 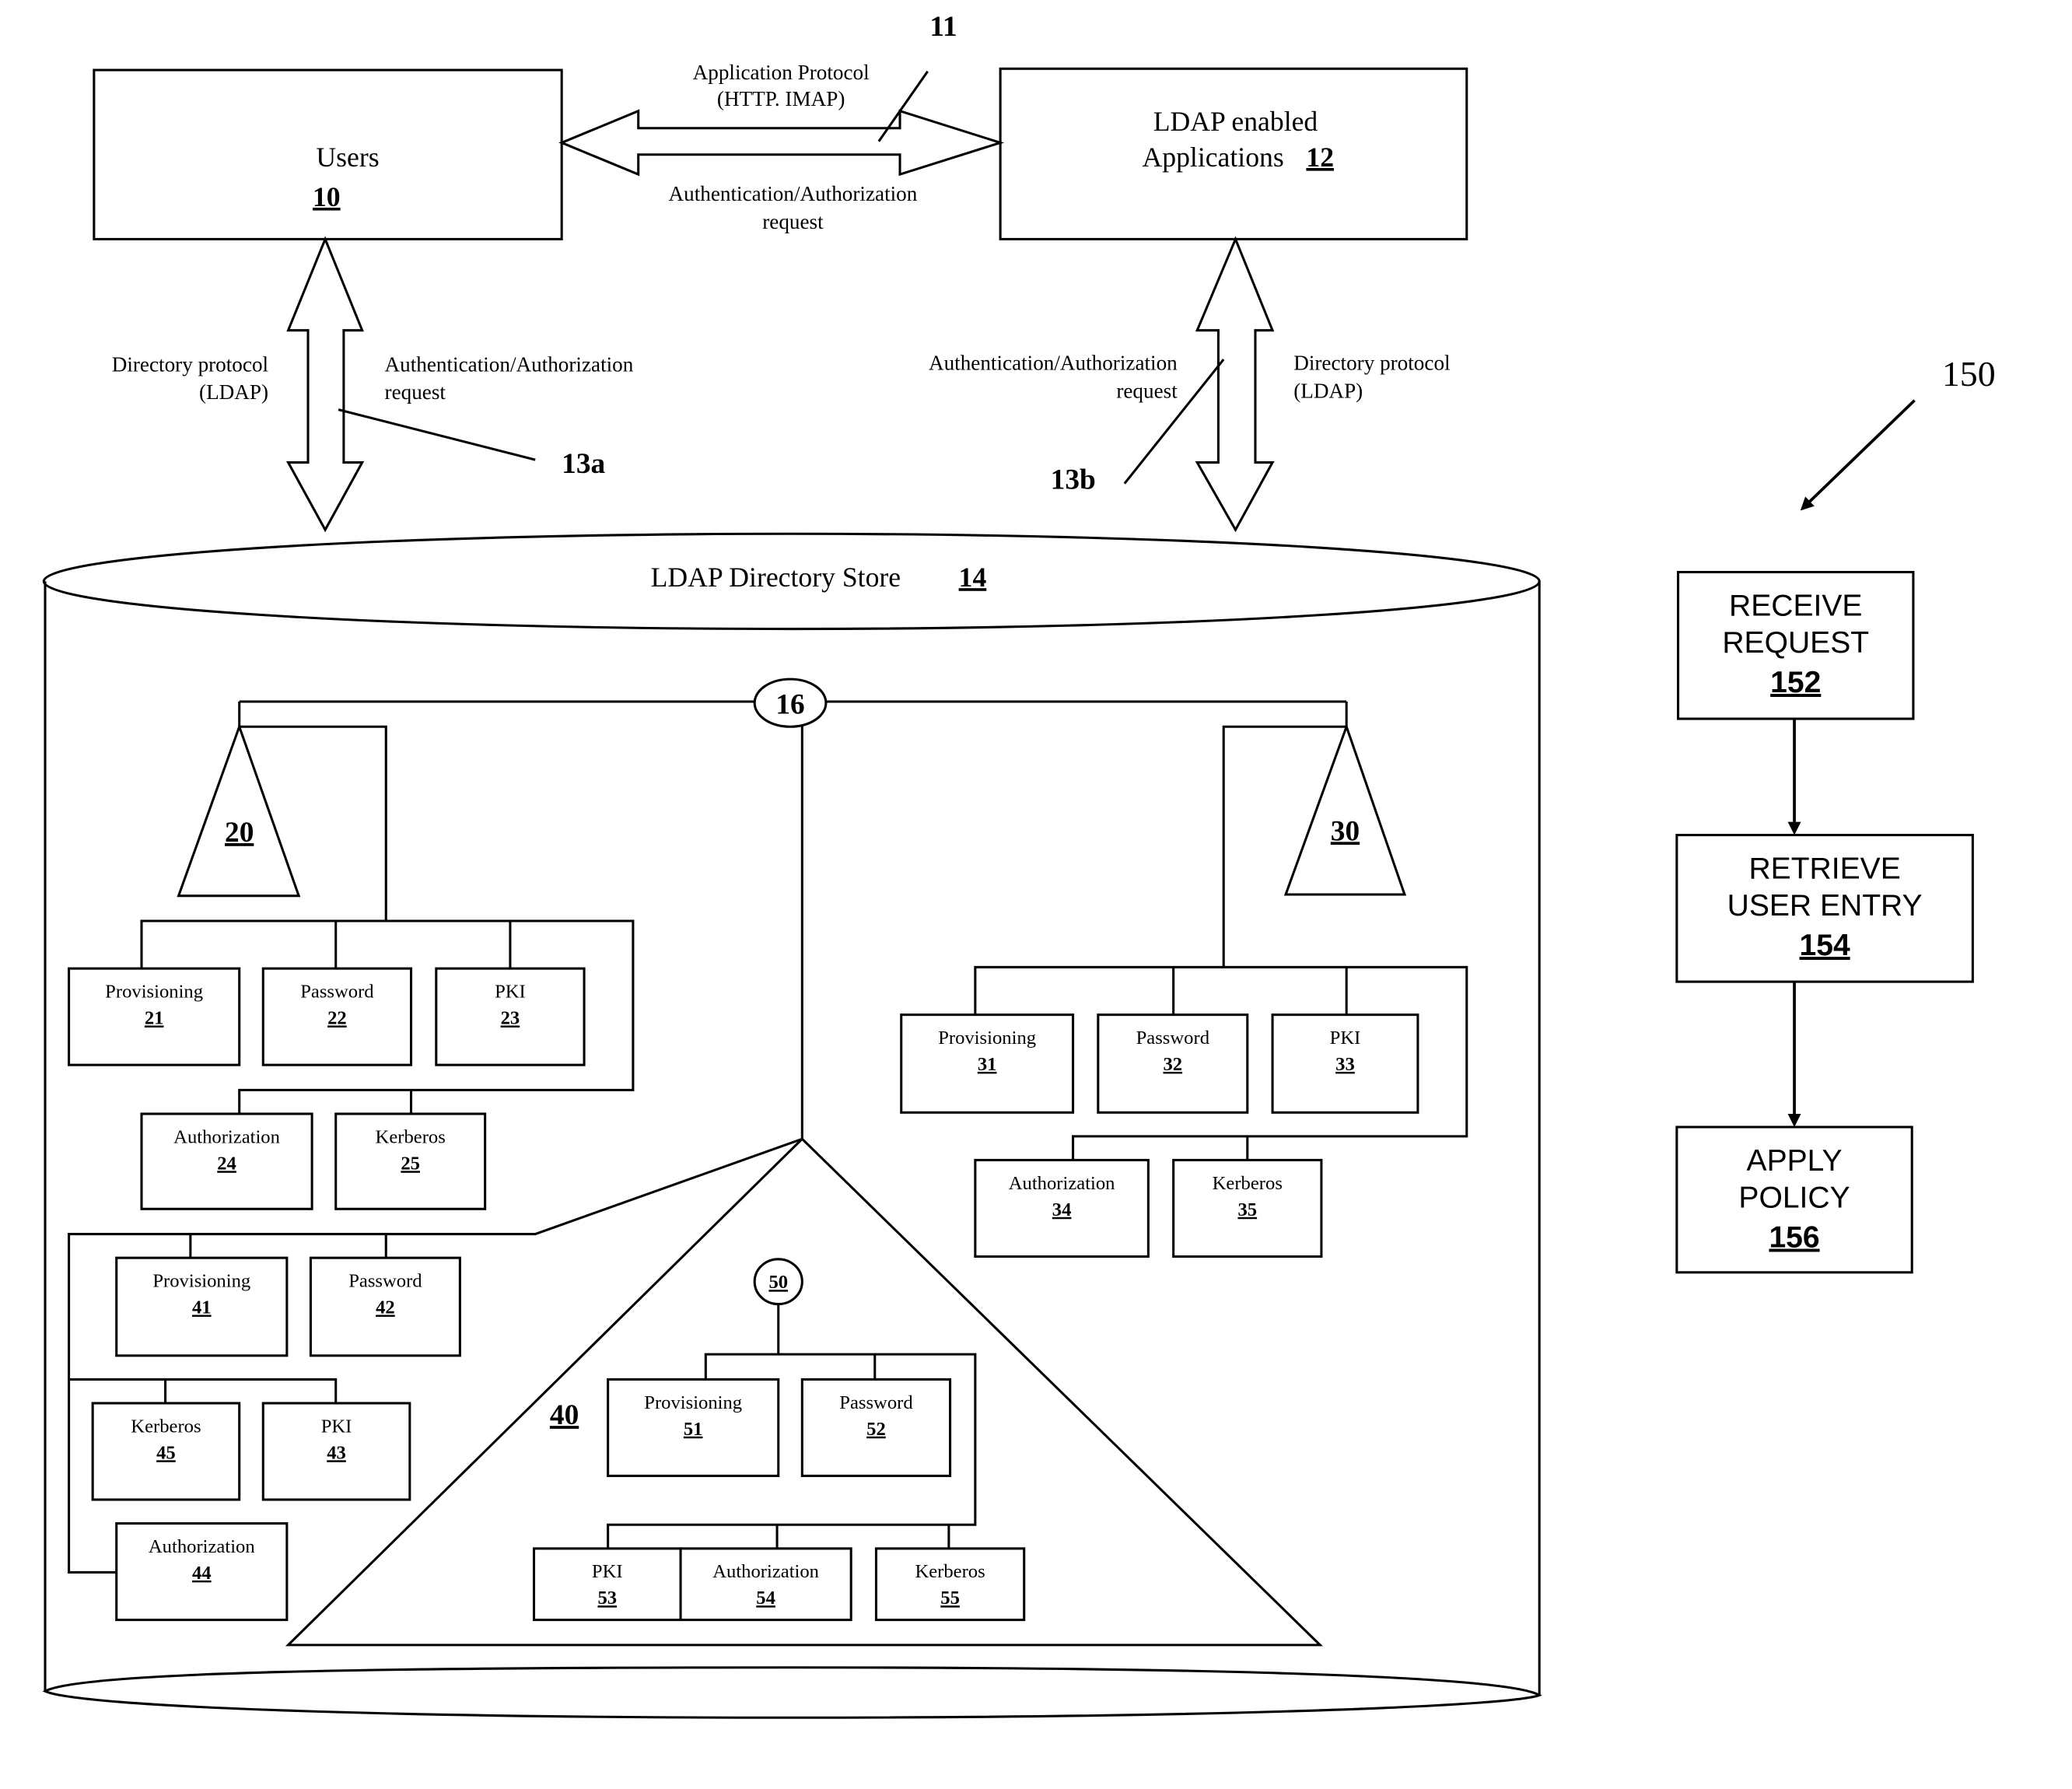 What do you see at coordinates (903, 106) in the screenshot?
I see `ref-11-leader` at bounding box center [903, 106].